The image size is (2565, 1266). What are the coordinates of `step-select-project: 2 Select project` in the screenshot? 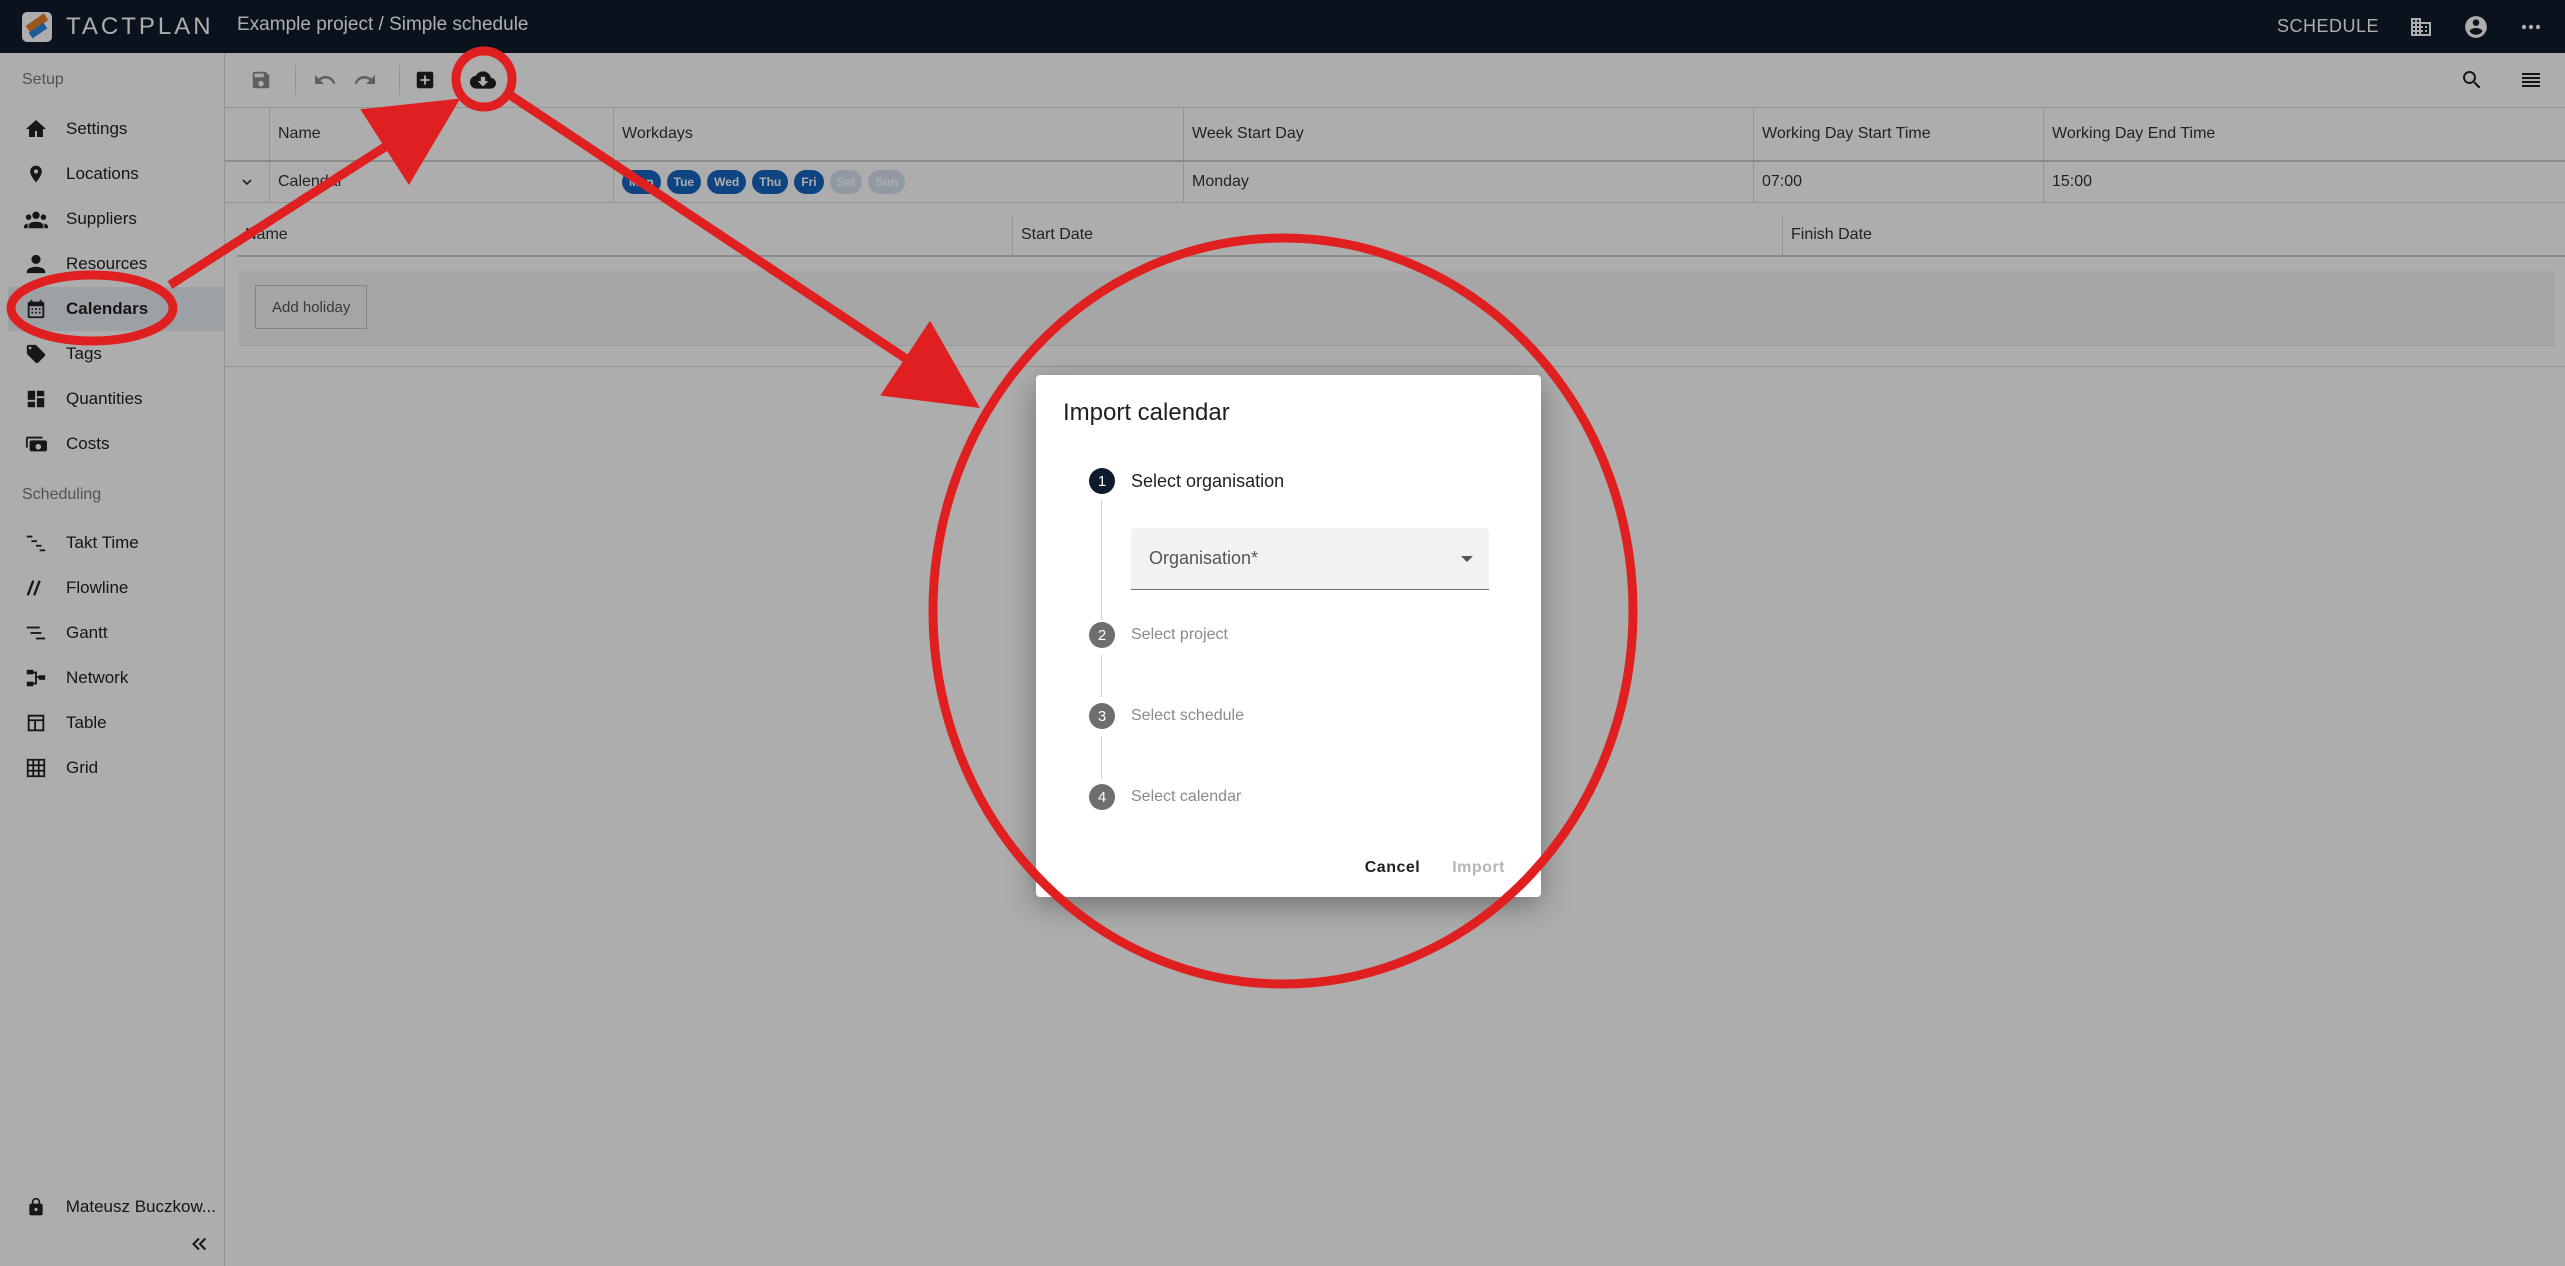 It's located at (1158, 635).